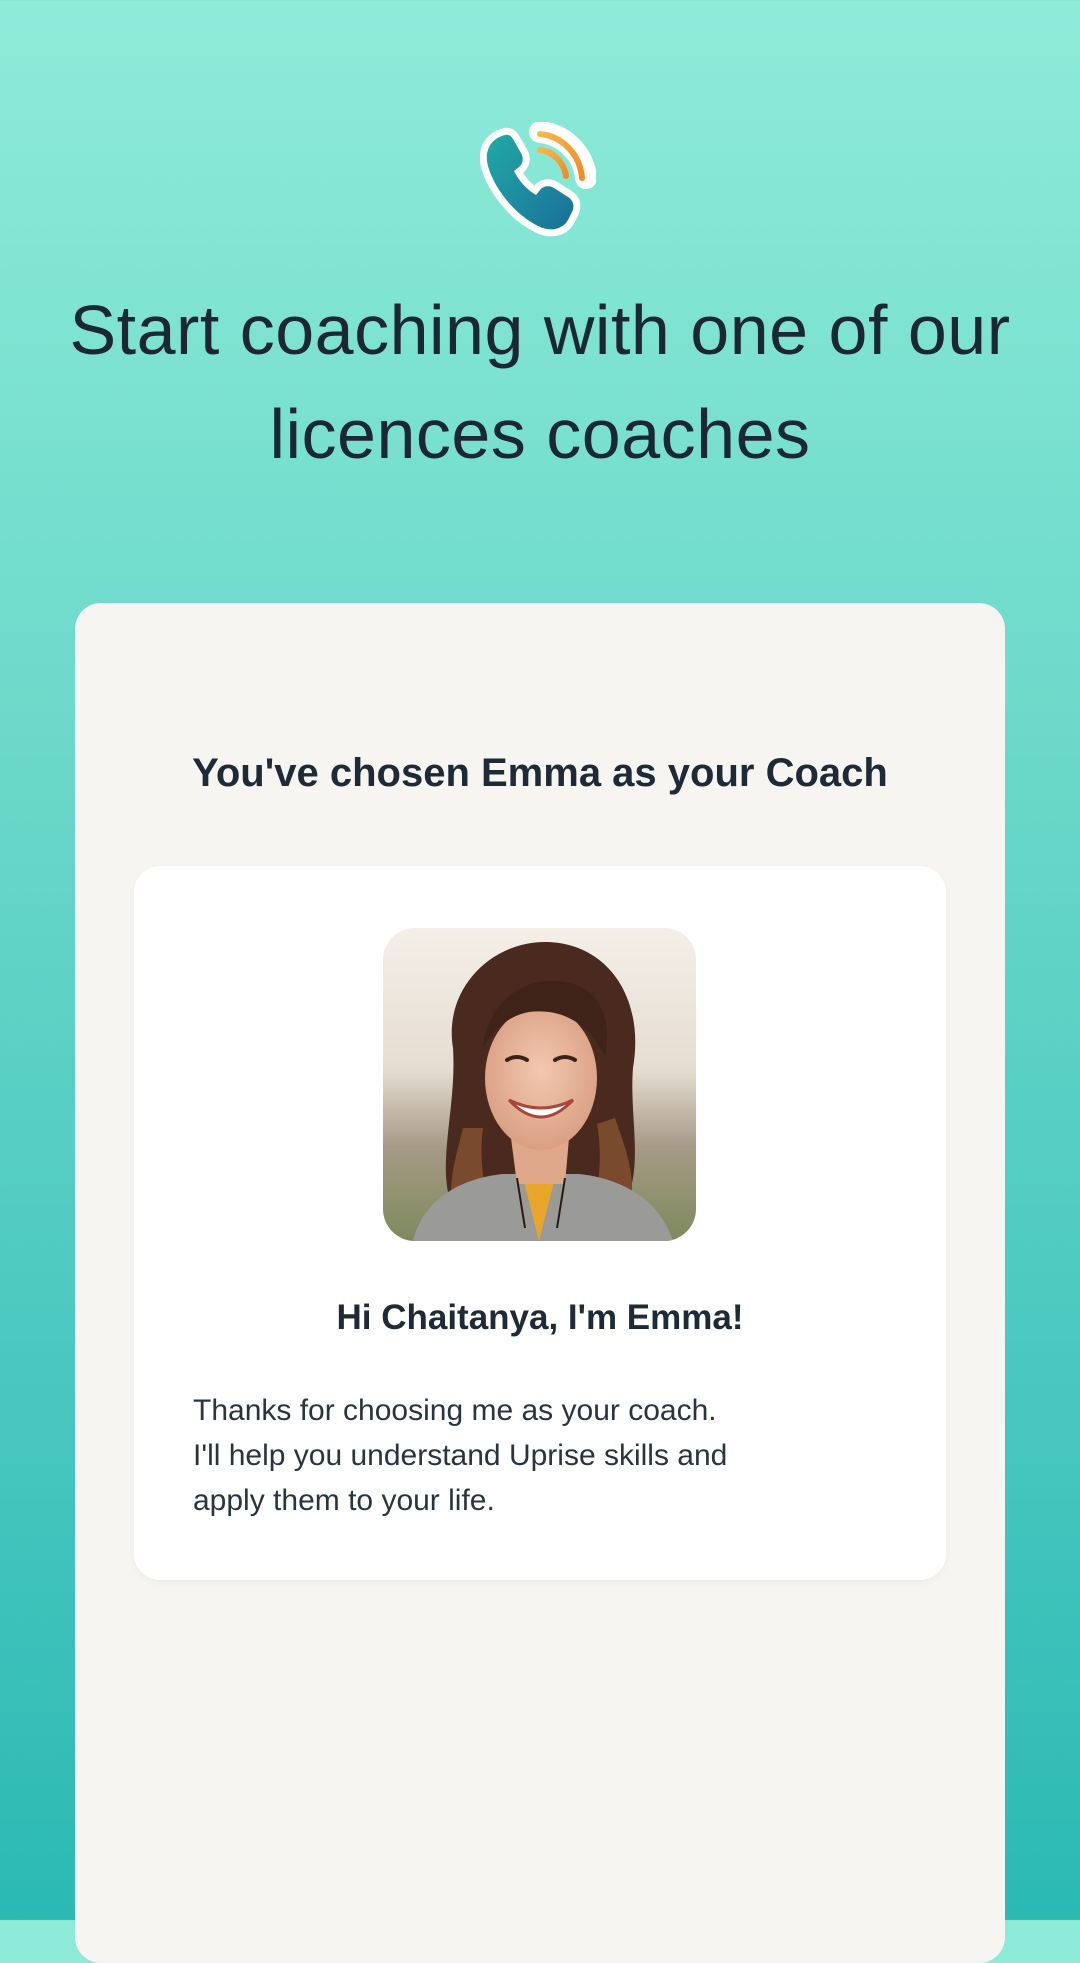  I want to click on coach-greeting: Hi Chaitanya, I'm Emma!, so click(540, 1317).